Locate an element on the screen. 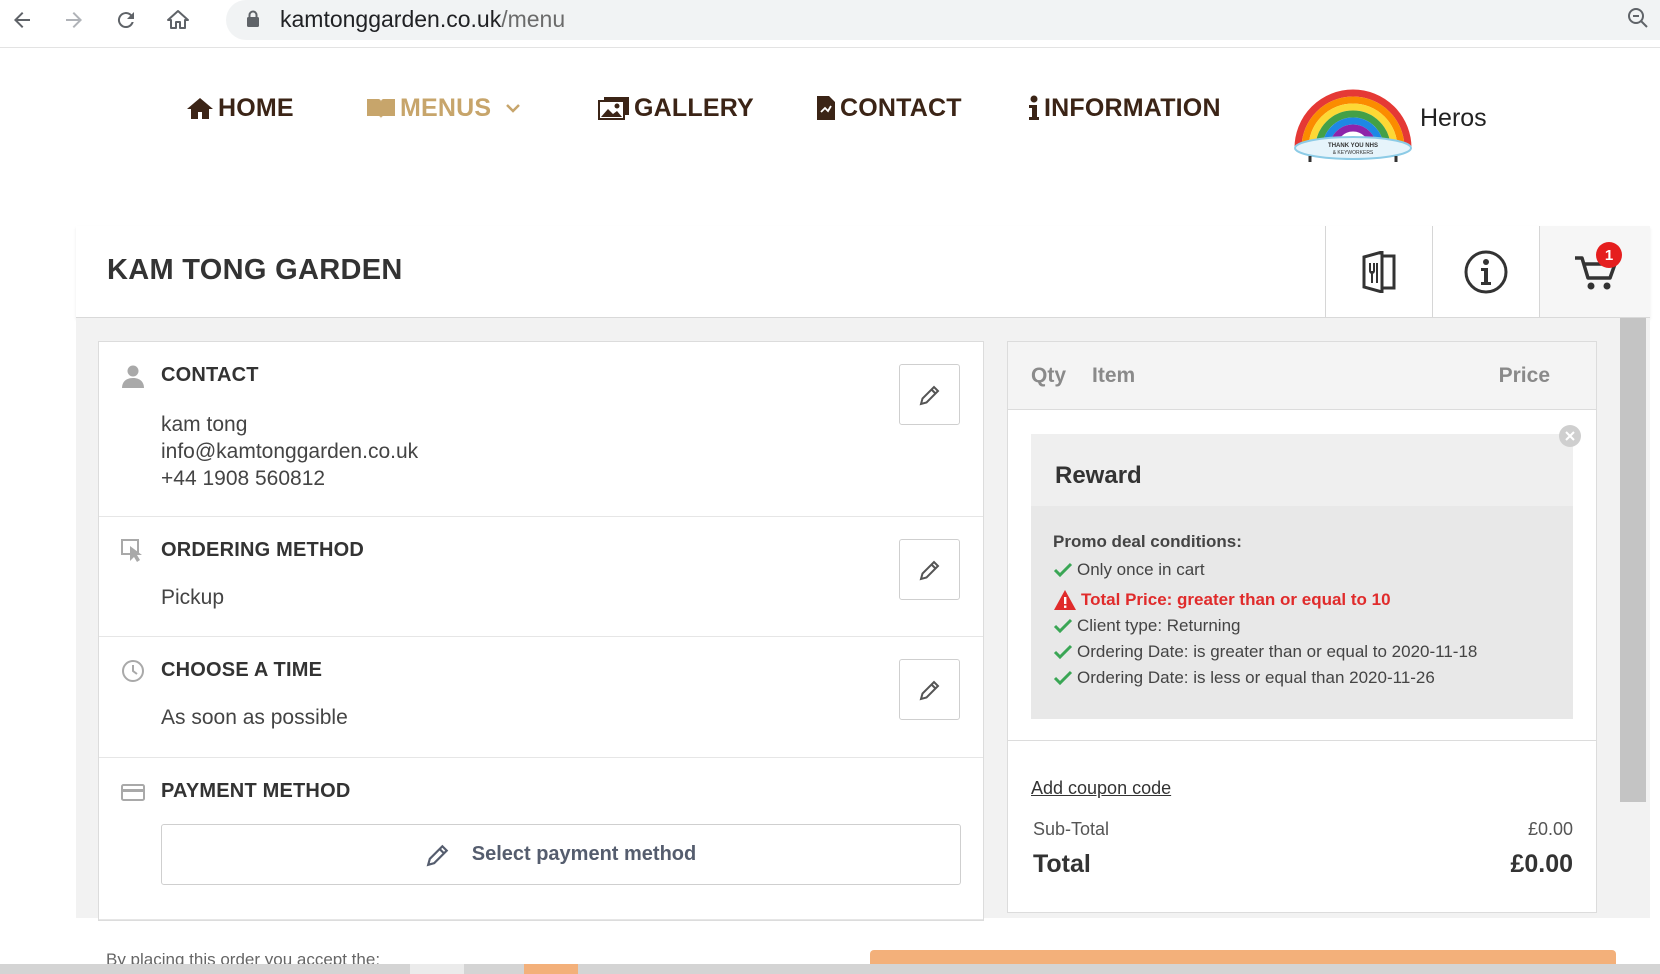  choose-time-title: CHOOSE A TIME is located at coordinates (242, 670).